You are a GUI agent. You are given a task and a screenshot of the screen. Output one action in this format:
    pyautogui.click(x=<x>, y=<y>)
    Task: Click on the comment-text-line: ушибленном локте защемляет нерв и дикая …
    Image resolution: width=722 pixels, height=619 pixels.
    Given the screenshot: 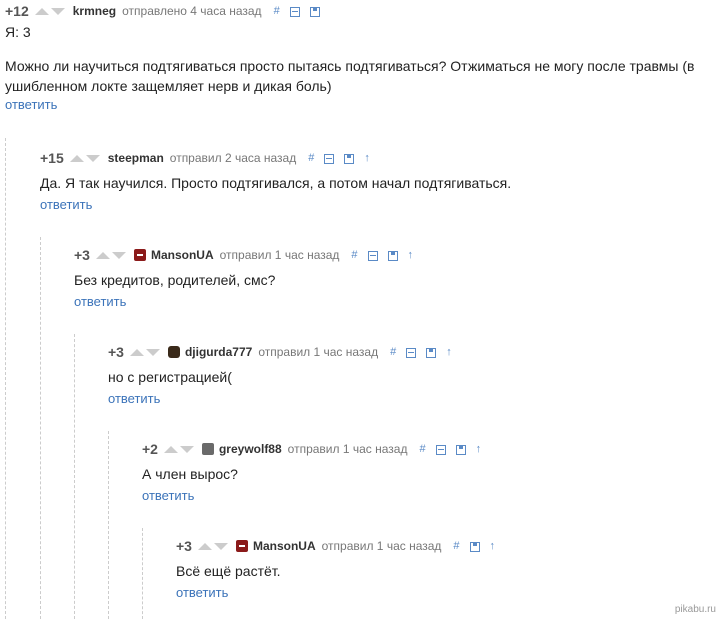 What is the action you would take?
    pyautogui.click(x=168, y=86)
    